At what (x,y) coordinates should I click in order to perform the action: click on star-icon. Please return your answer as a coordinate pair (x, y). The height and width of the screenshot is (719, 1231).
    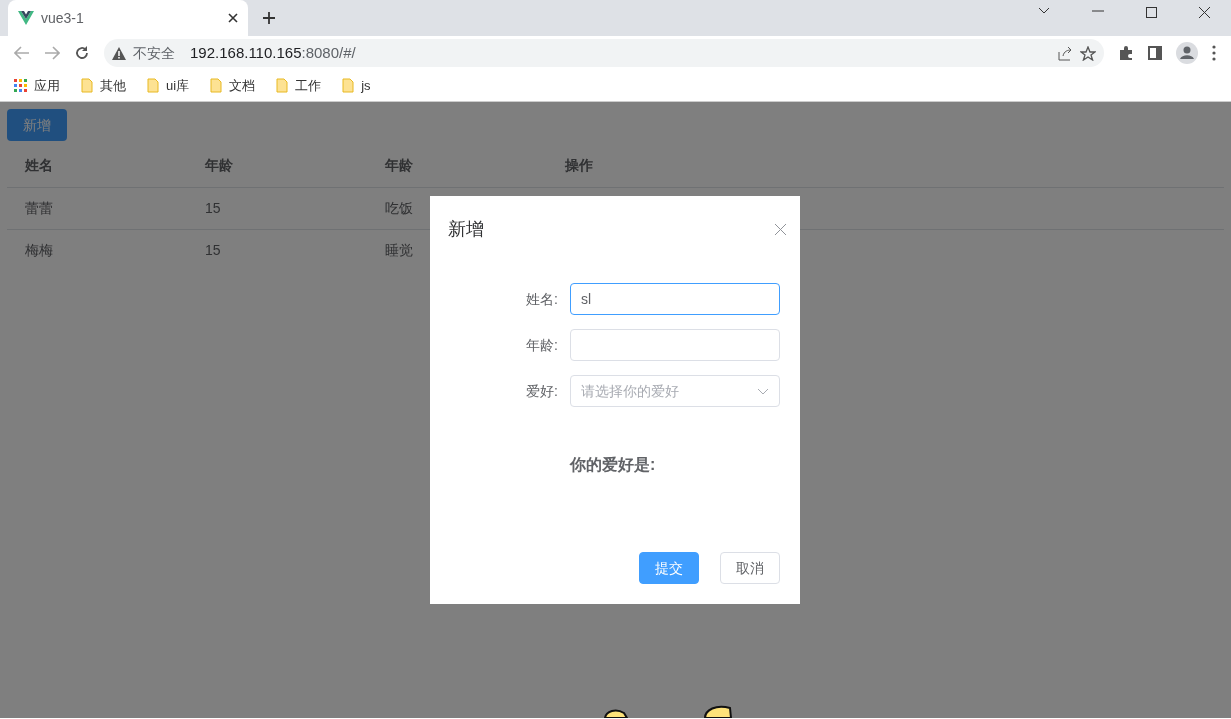
    Looking at the image, I should click on (1088, 53).